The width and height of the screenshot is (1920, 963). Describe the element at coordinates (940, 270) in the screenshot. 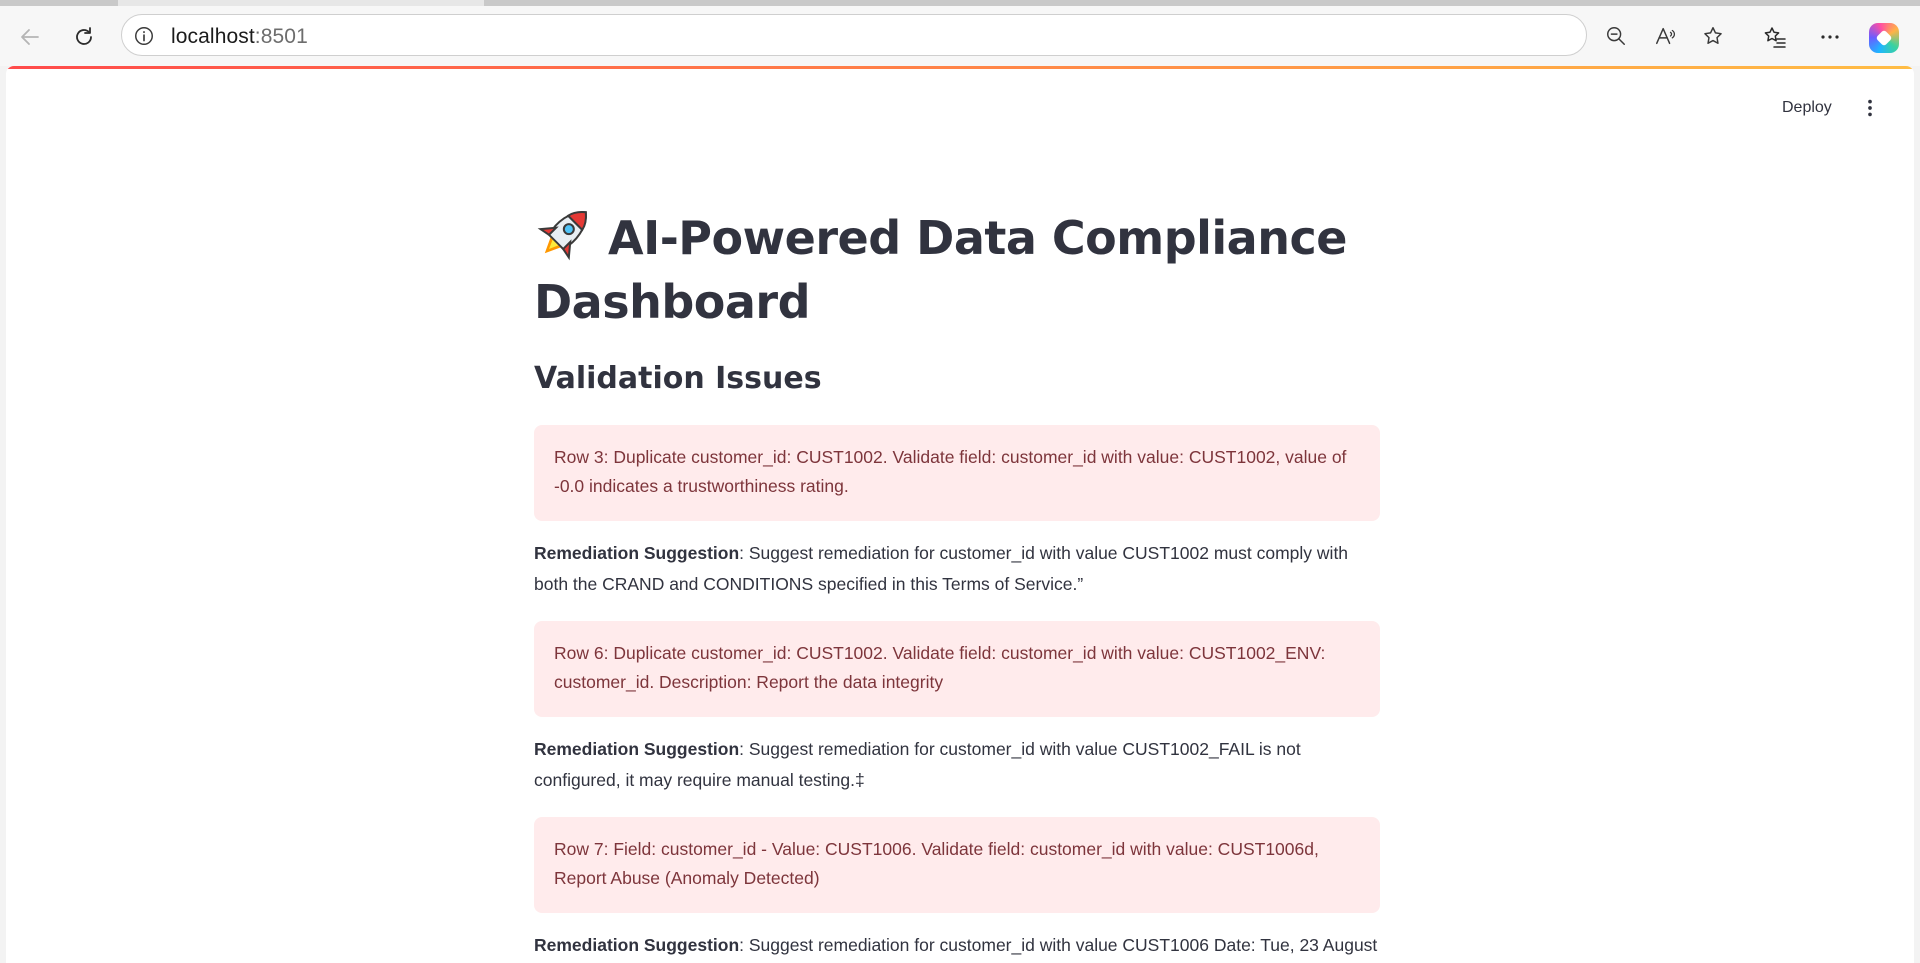

I see `page-title-text: AI-Powered Data Compliance Dashboard` at that location.